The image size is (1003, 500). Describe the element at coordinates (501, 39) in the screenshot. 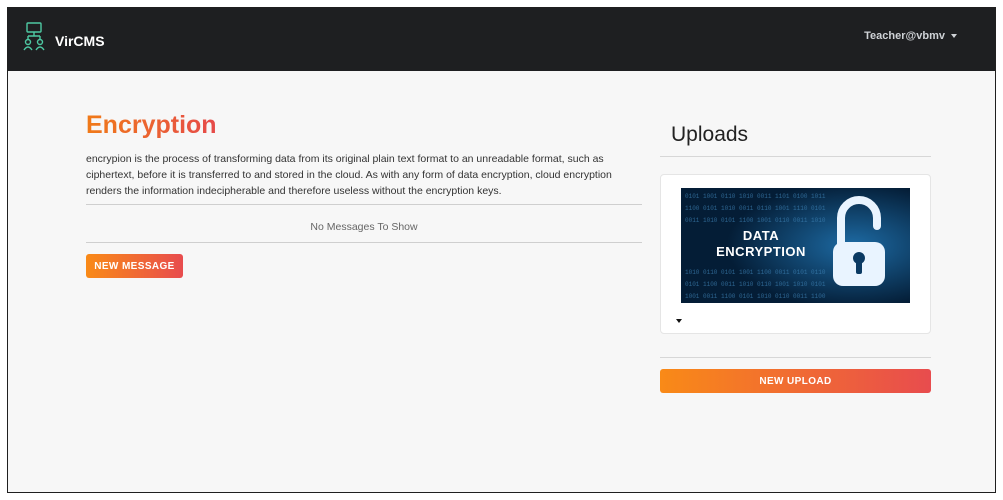

I see `navbar: VirCMS Teacher@vbmv` at that location.